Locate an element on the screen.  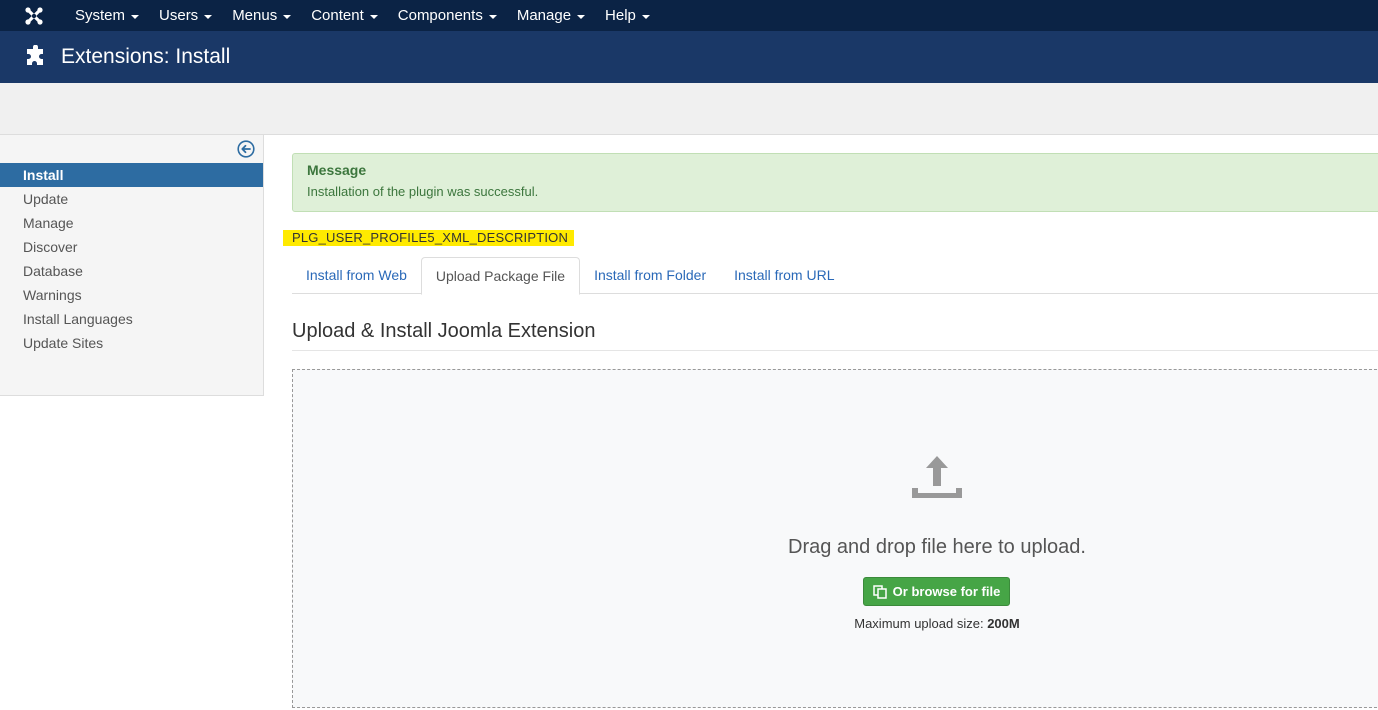
section-title: Upload & Install Joomla Extension is located at coordinates (835, 335).